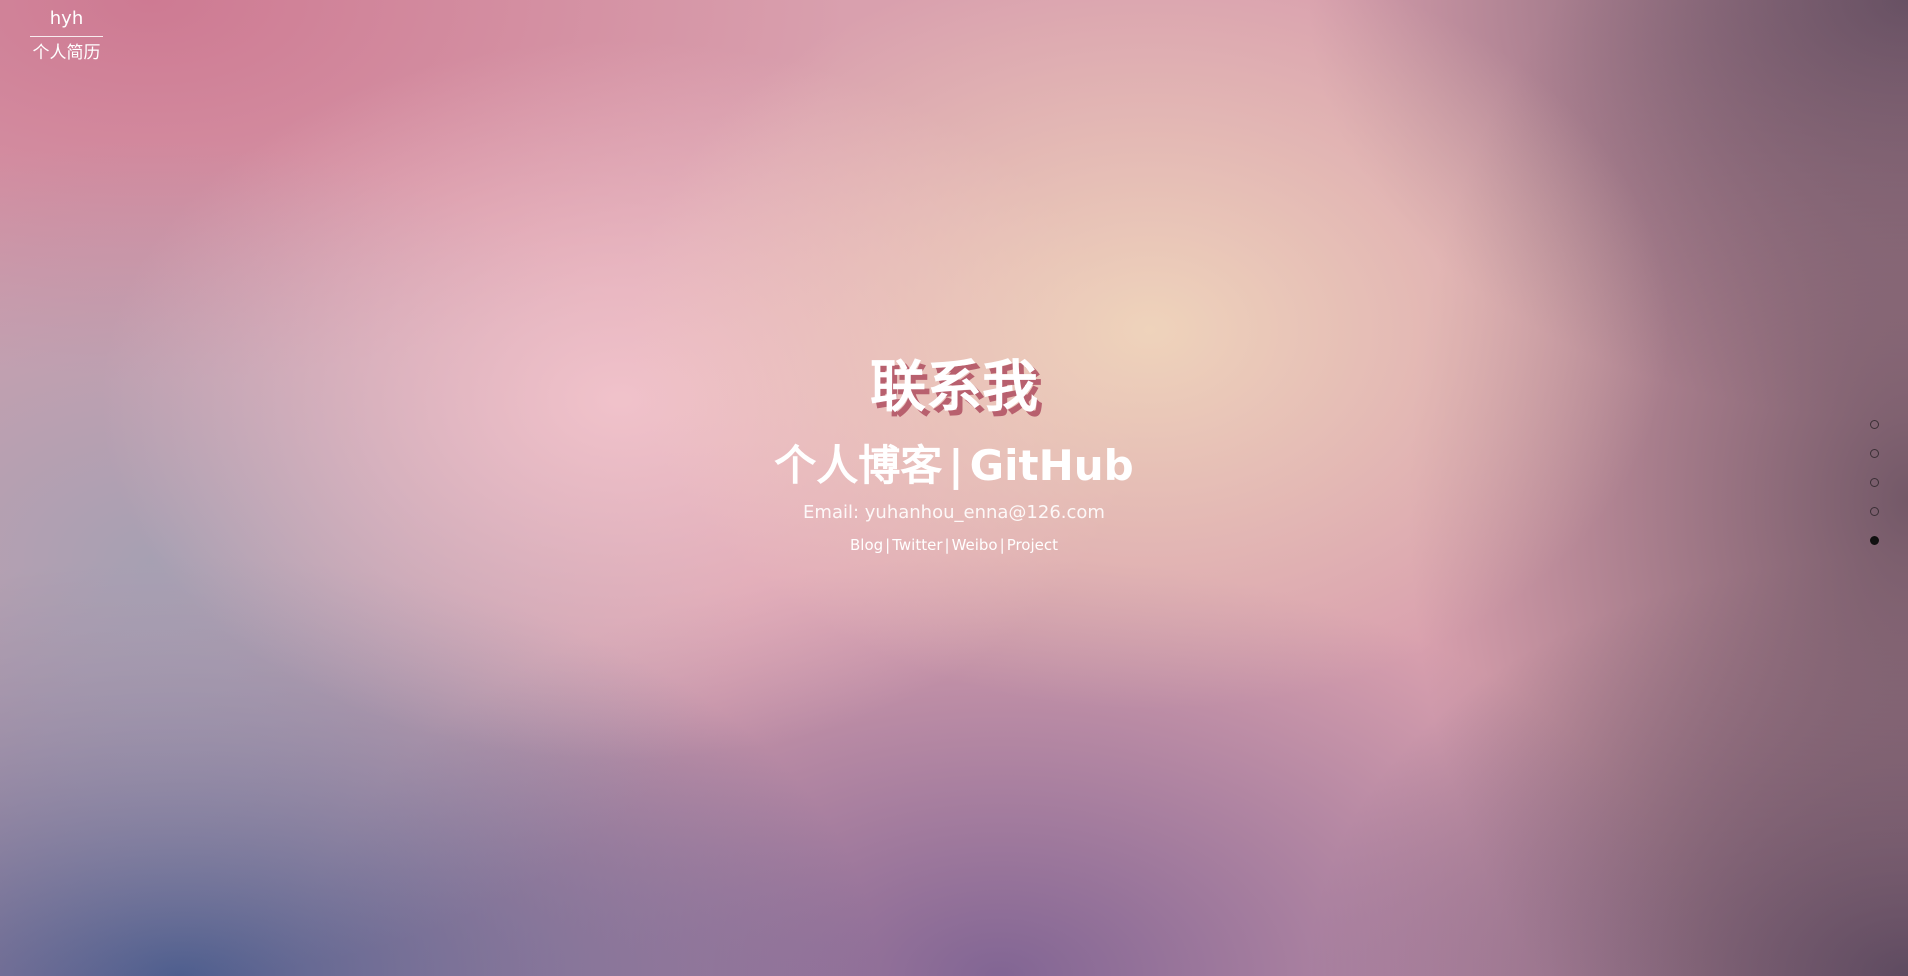 This screenshot has width=1908, height=976. Describe the element at coordinates (66, 53) in the screenshot. I see `resume-link: 个人简历` at that location.